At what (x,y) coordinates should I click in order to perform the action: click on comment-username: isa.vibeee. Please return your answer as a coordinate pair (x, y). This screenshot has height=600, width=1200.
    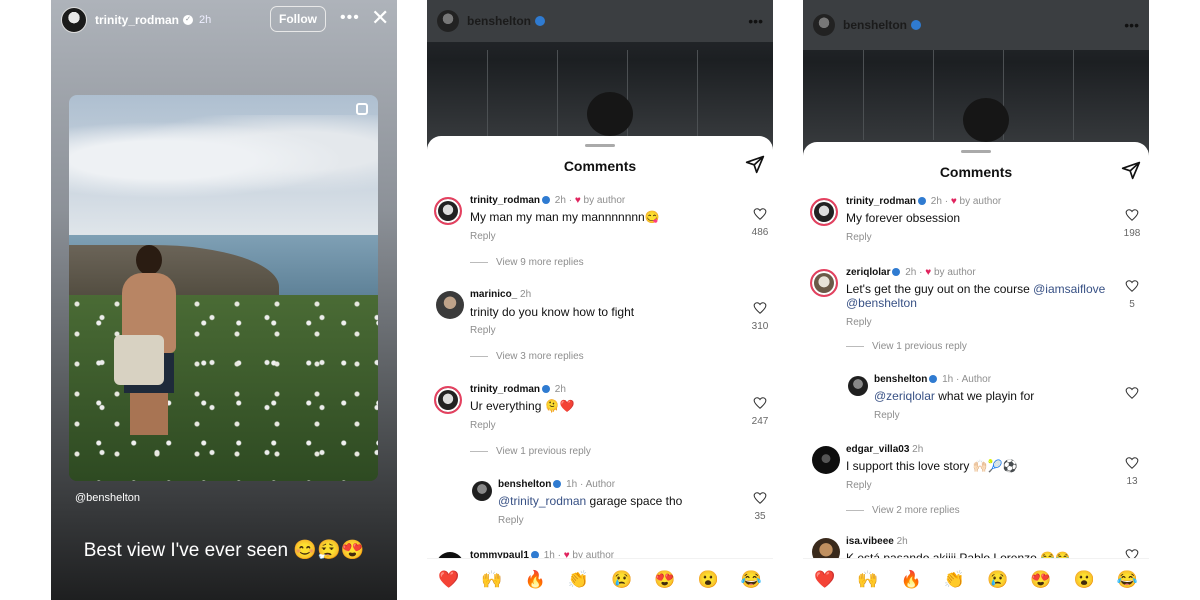
    Looking at the image, I should click on (870, 541).